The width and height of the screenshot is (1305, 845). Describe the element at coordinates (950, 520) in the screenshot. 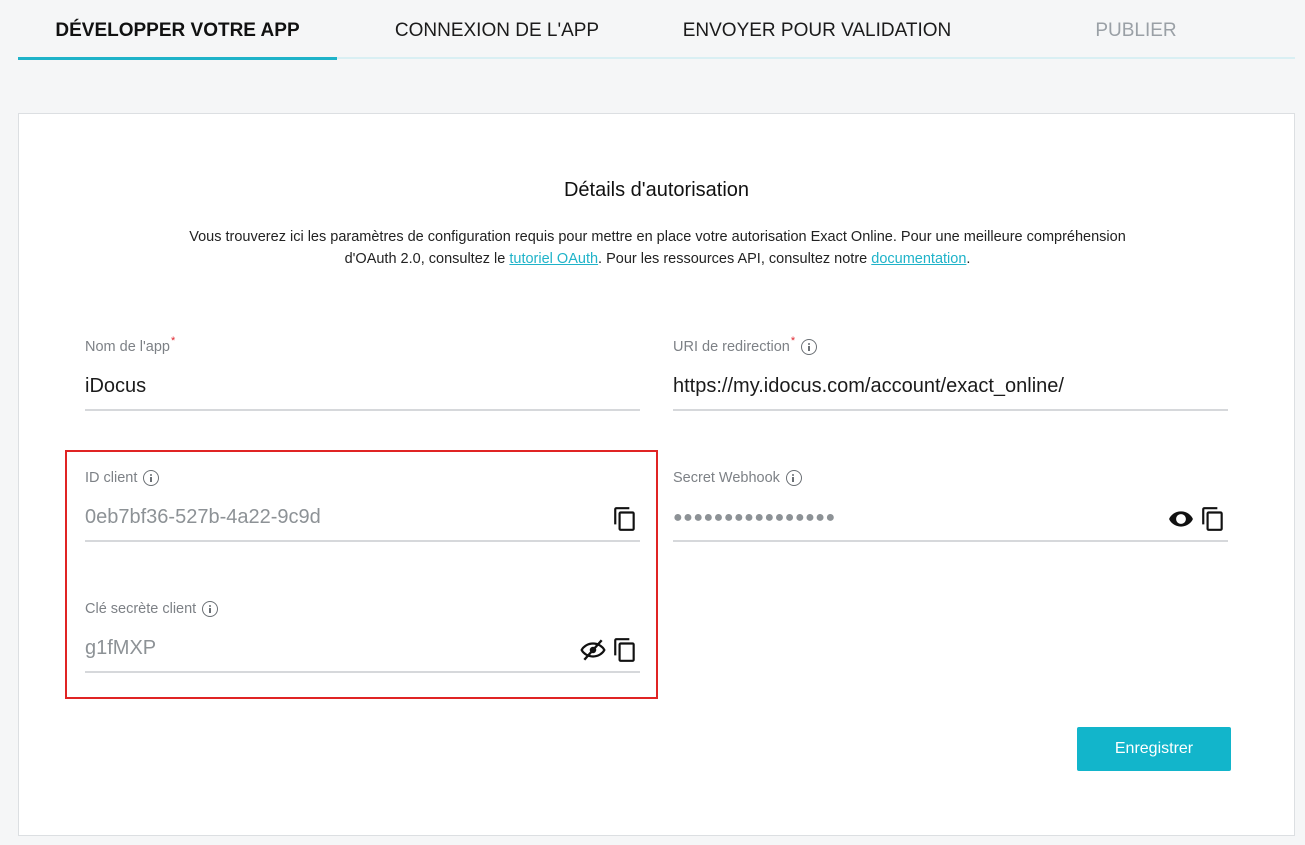

I see `webhook-secret-input: ●●●●●●●●●●●●●●●●` at that location.